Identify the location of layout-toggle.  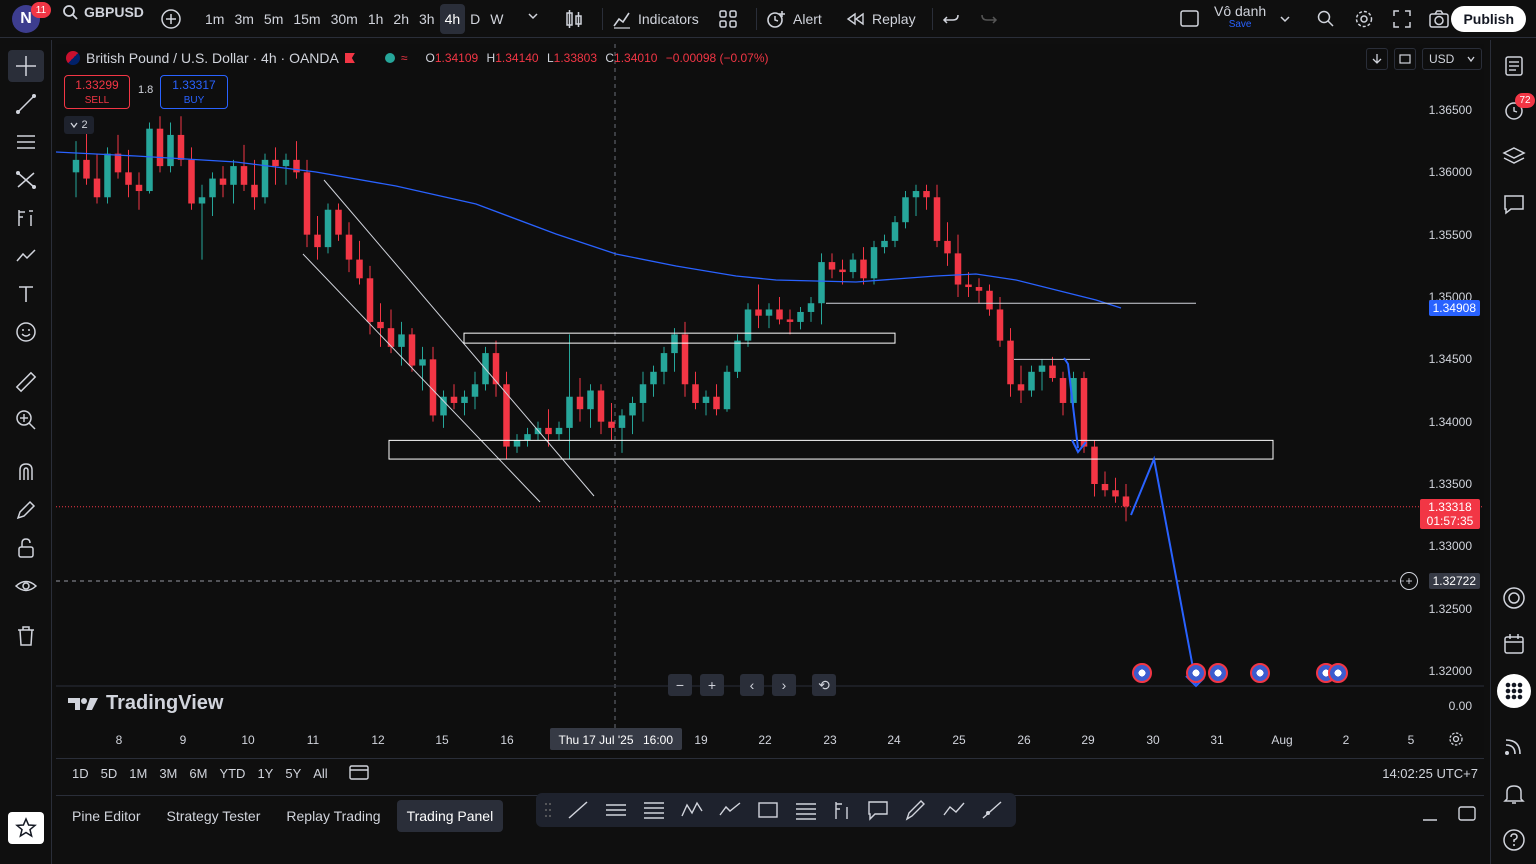
(1190, 20).